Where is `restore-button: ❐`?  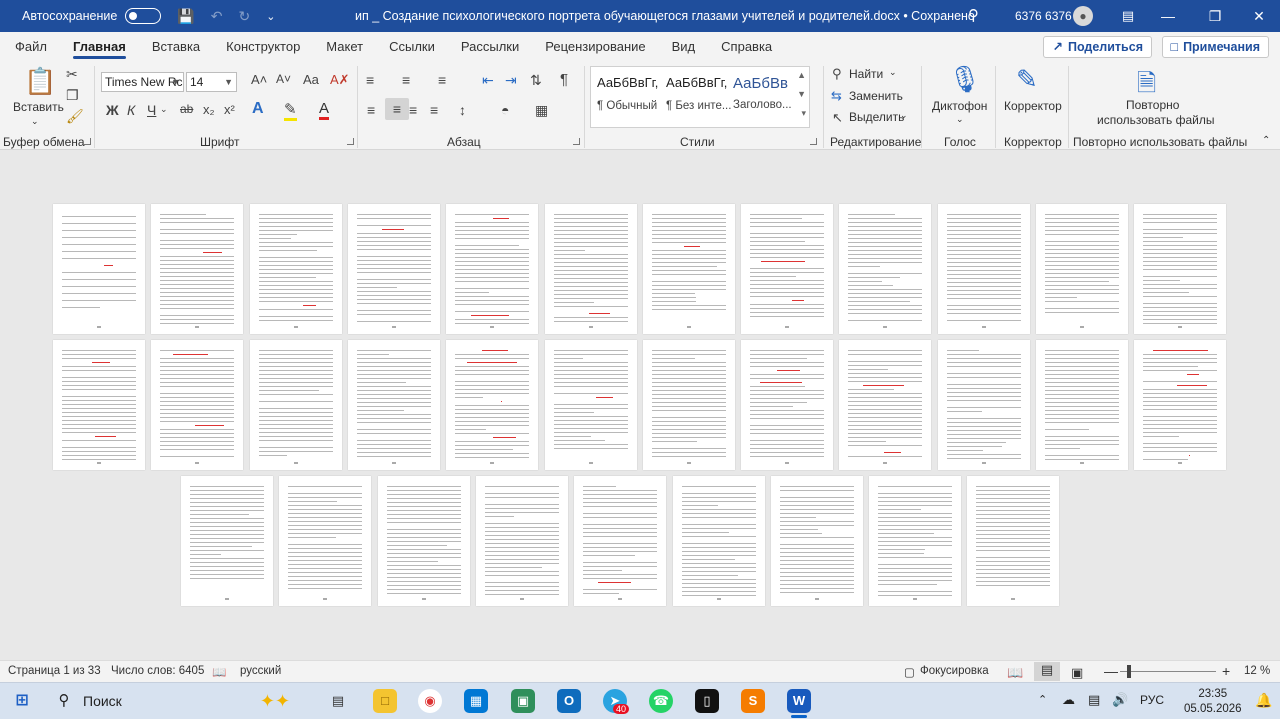 restore-button: ❐ is located at coordinates (1215, 16).